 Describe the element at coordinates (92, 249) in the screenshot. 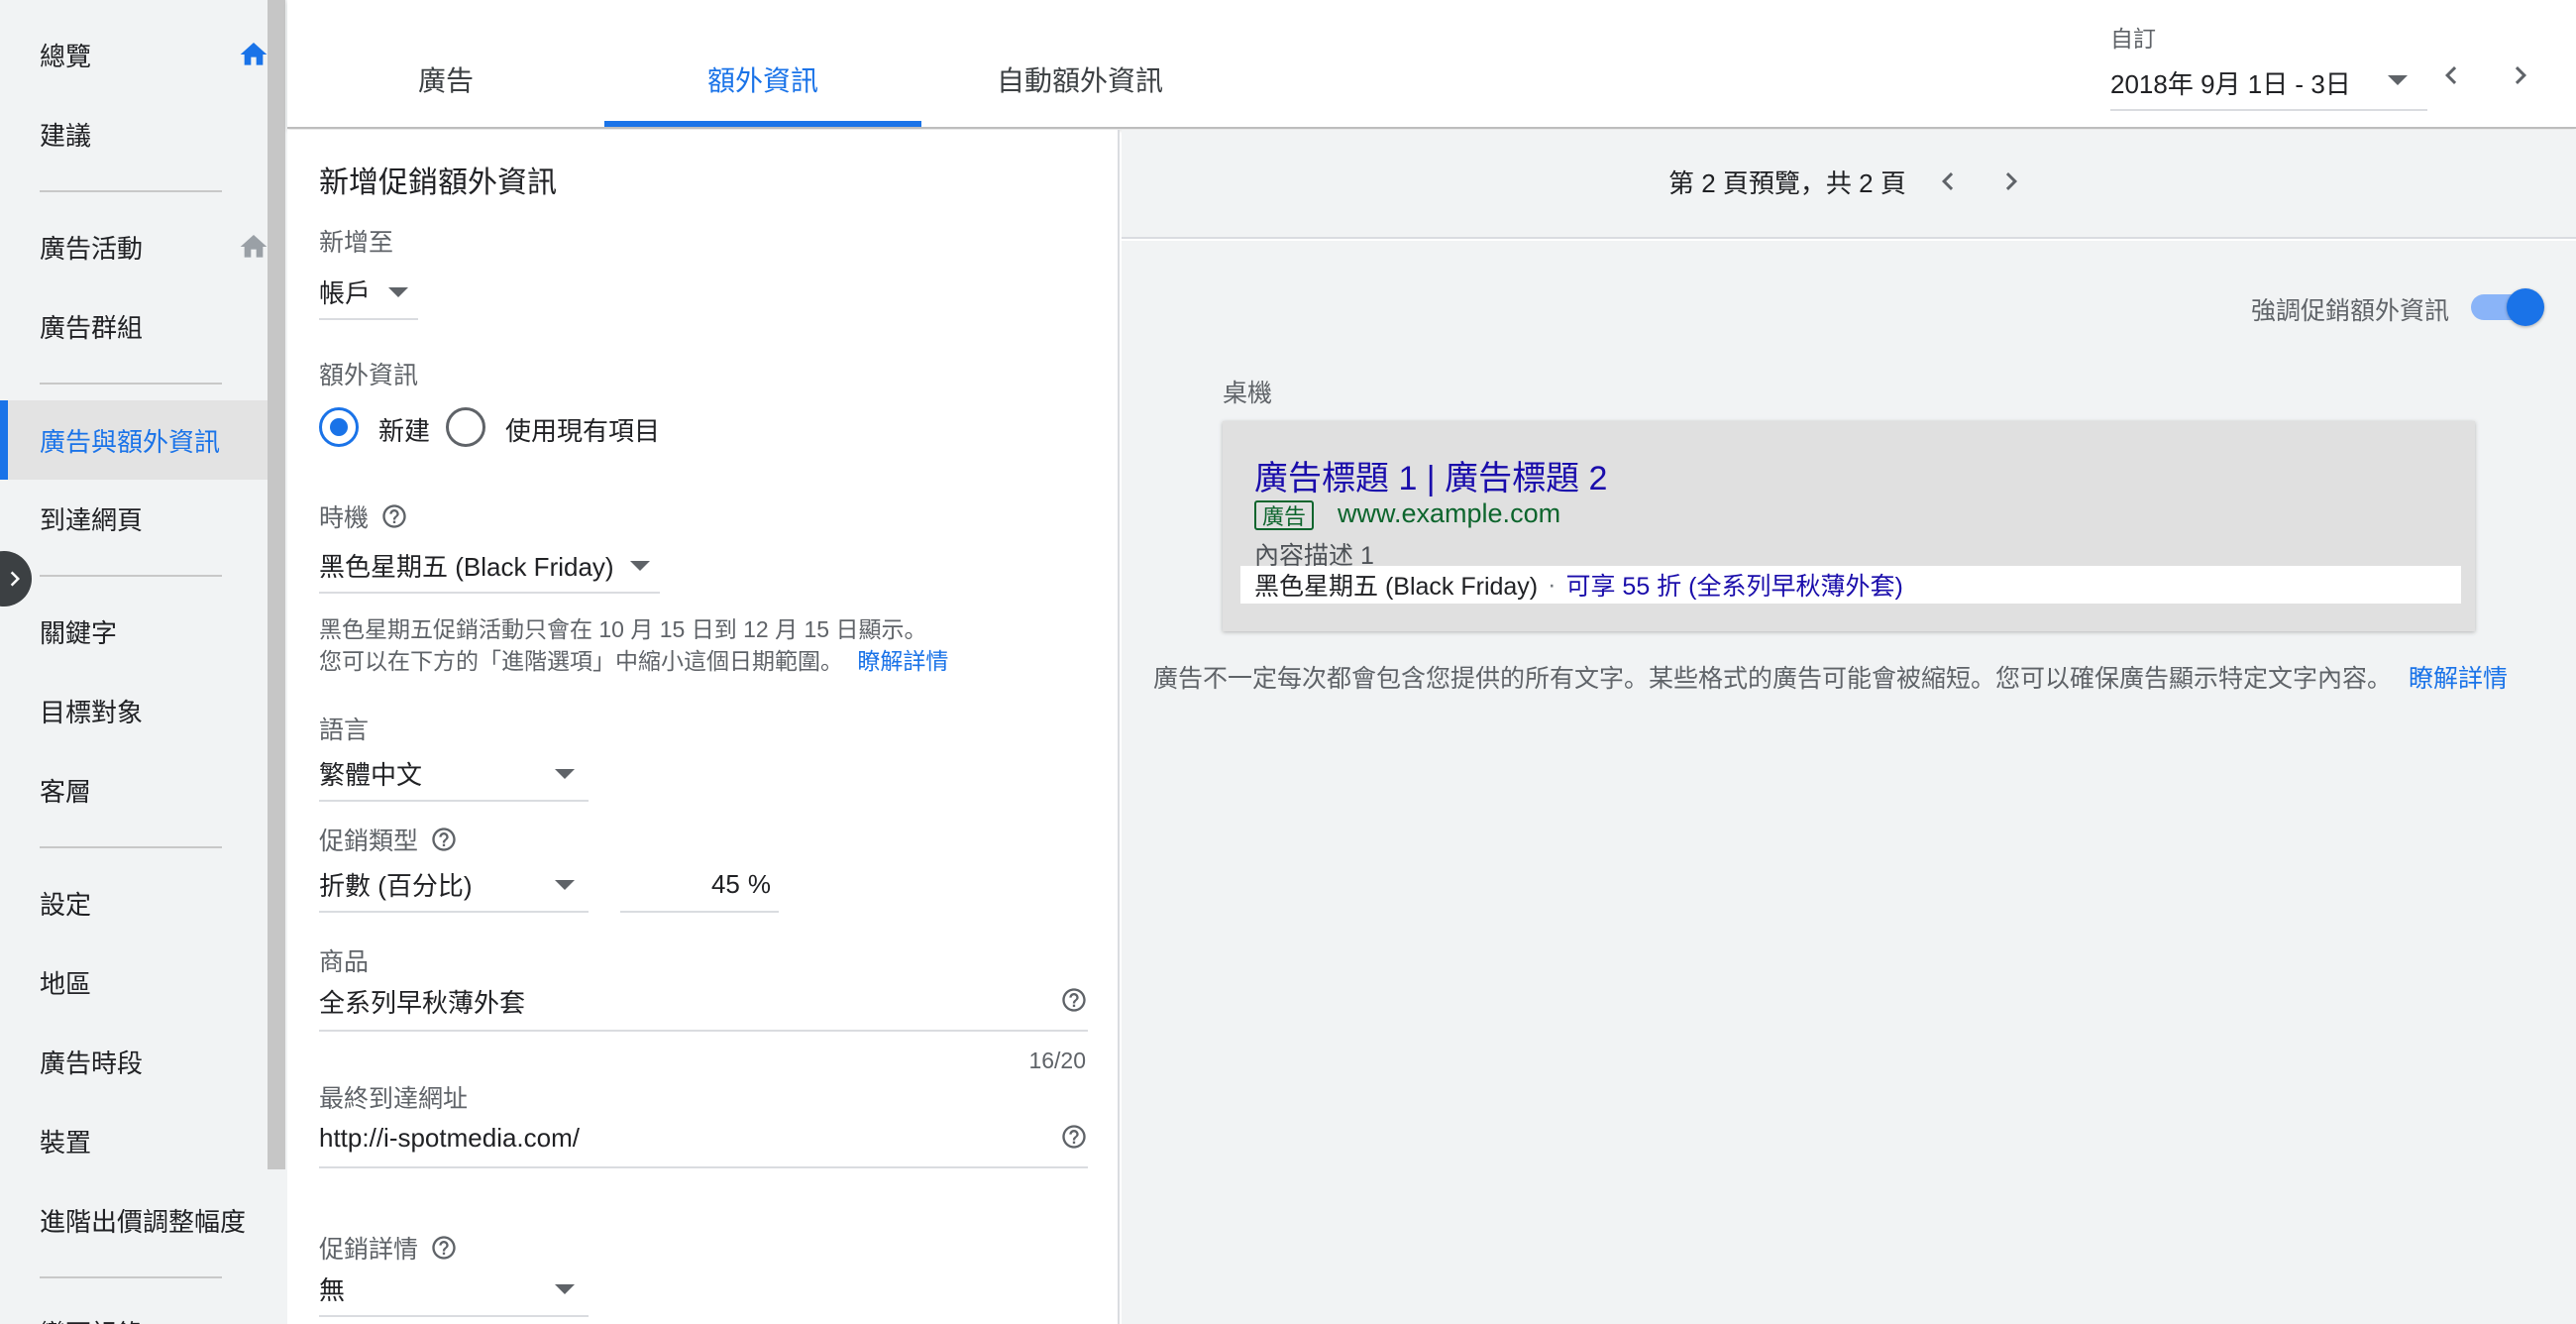

I see `sidebar-item-label: 廣告活動` at that location.